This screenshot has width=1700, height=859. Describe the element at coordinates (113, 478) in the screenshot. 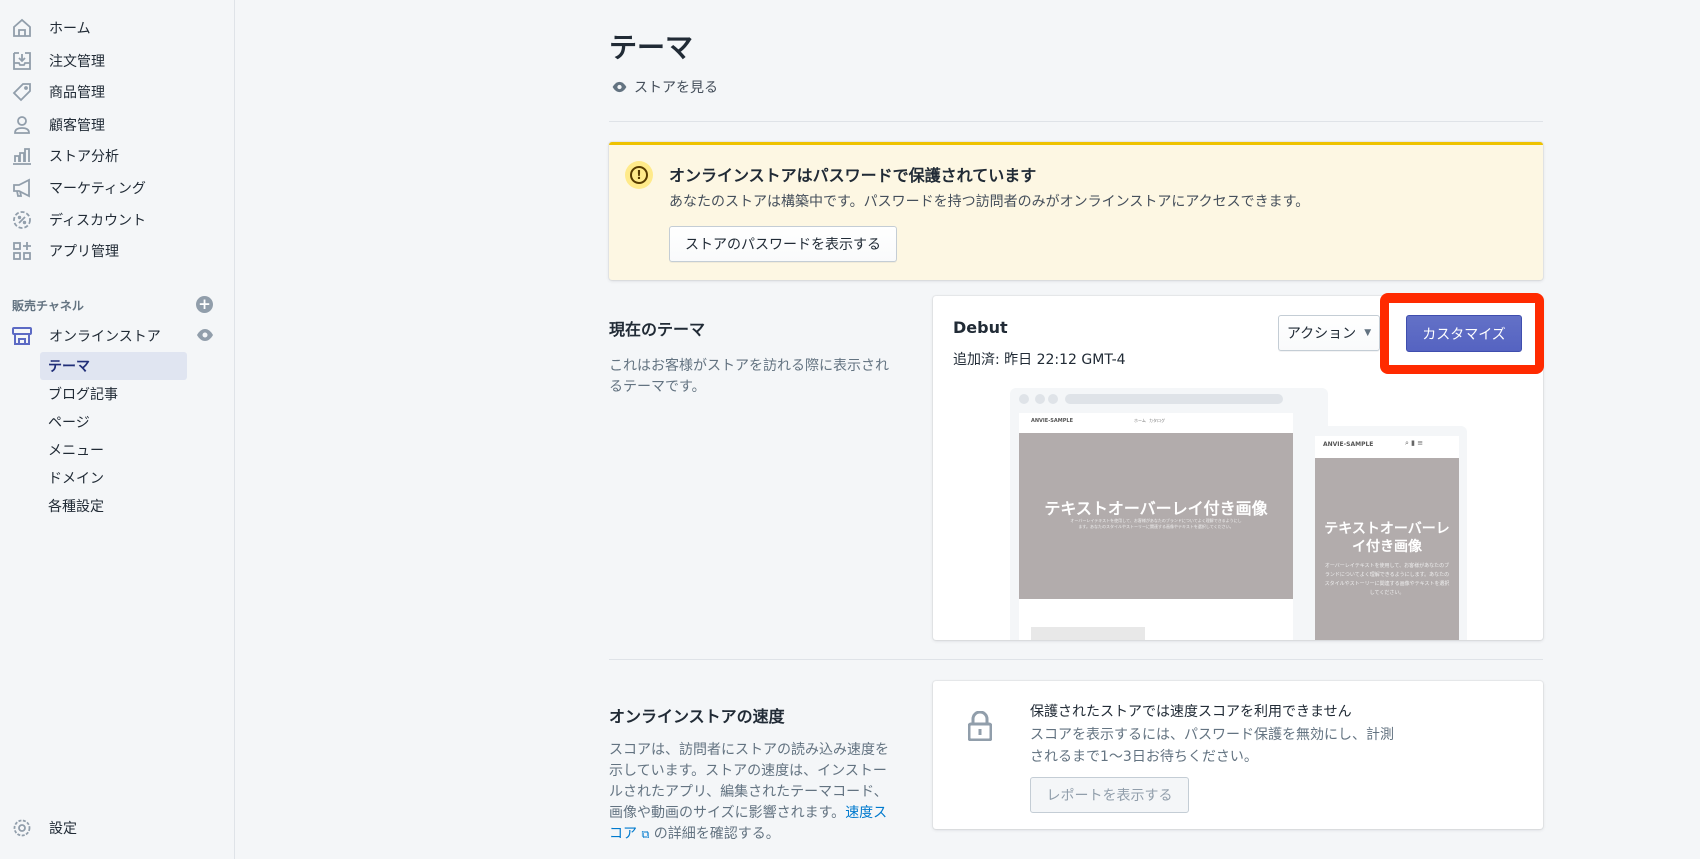

I see `sidebar-subitem-domains: ドメイン` at that location.